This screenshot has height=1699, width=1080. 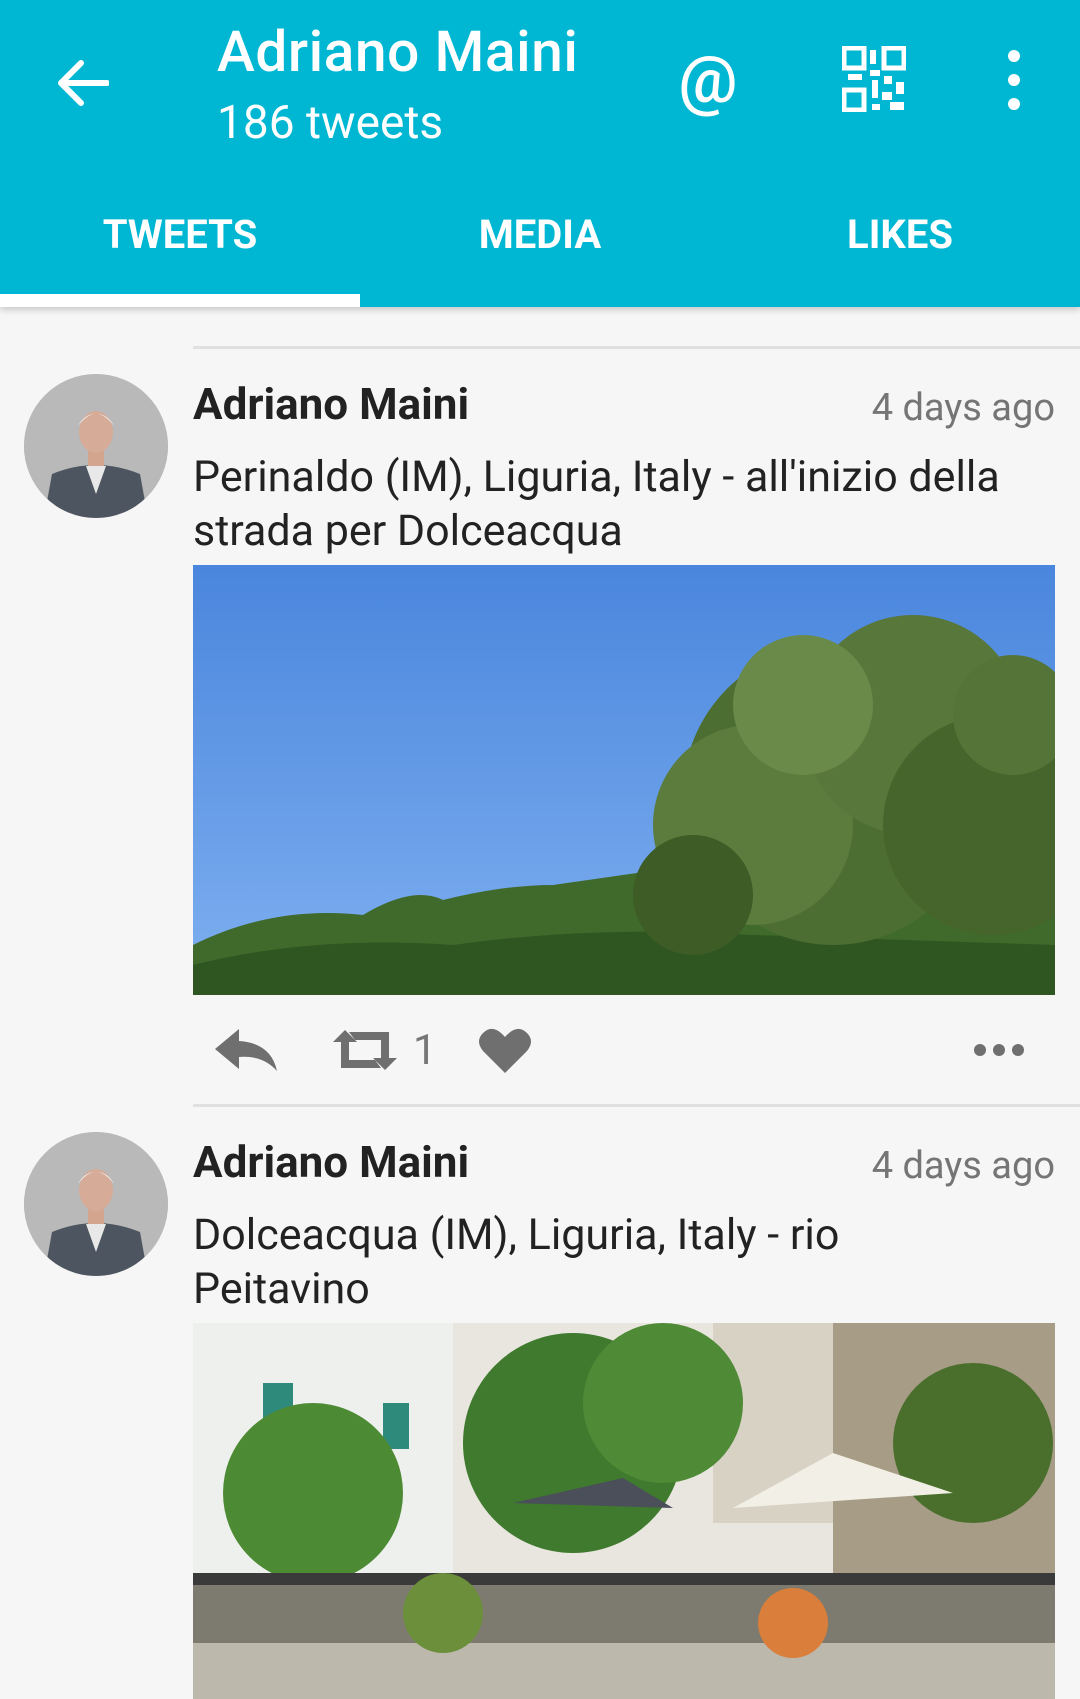 What do you see at coordinates (365, 1050) in the screenshot?
I see `retweet-icon` at bounding box center [365, 1050].